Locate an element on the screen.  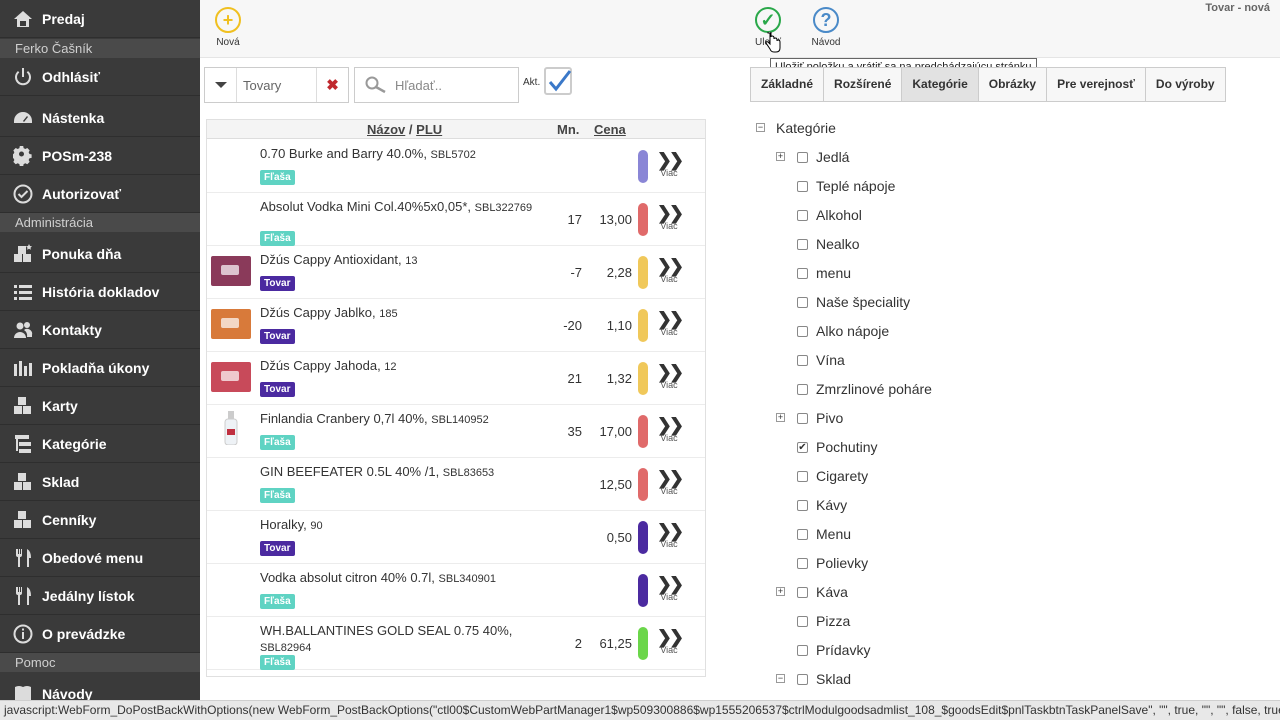
category-label: Pizza is located at coordinates (833, 621).